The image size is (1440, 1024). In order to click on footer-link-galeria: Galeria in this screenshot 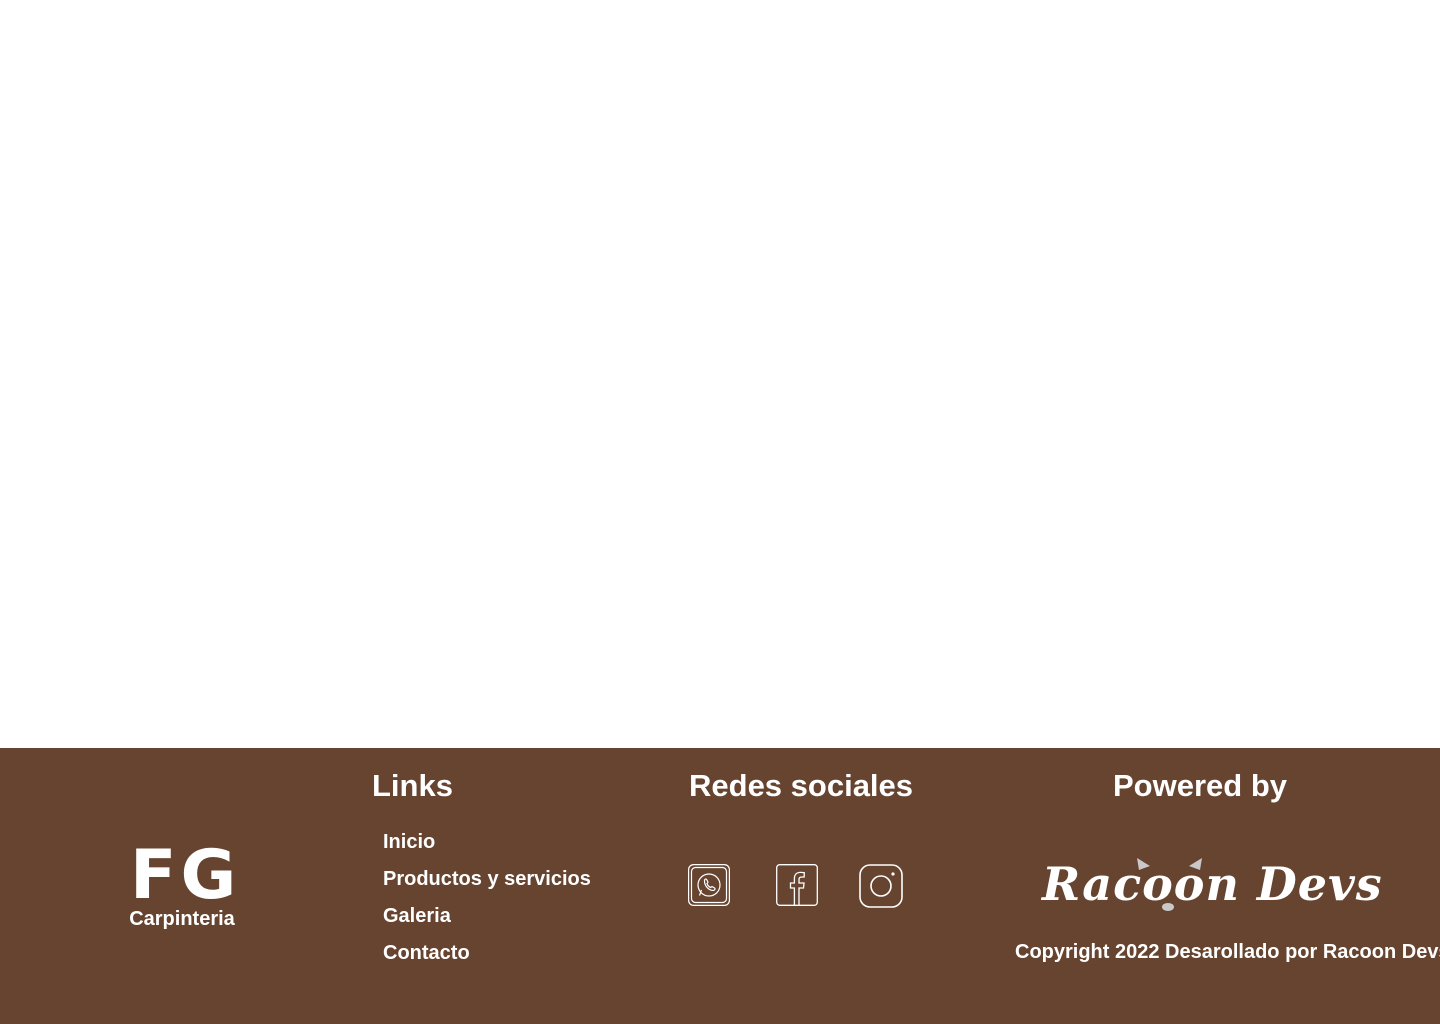, I will do `click(487, 922)`.